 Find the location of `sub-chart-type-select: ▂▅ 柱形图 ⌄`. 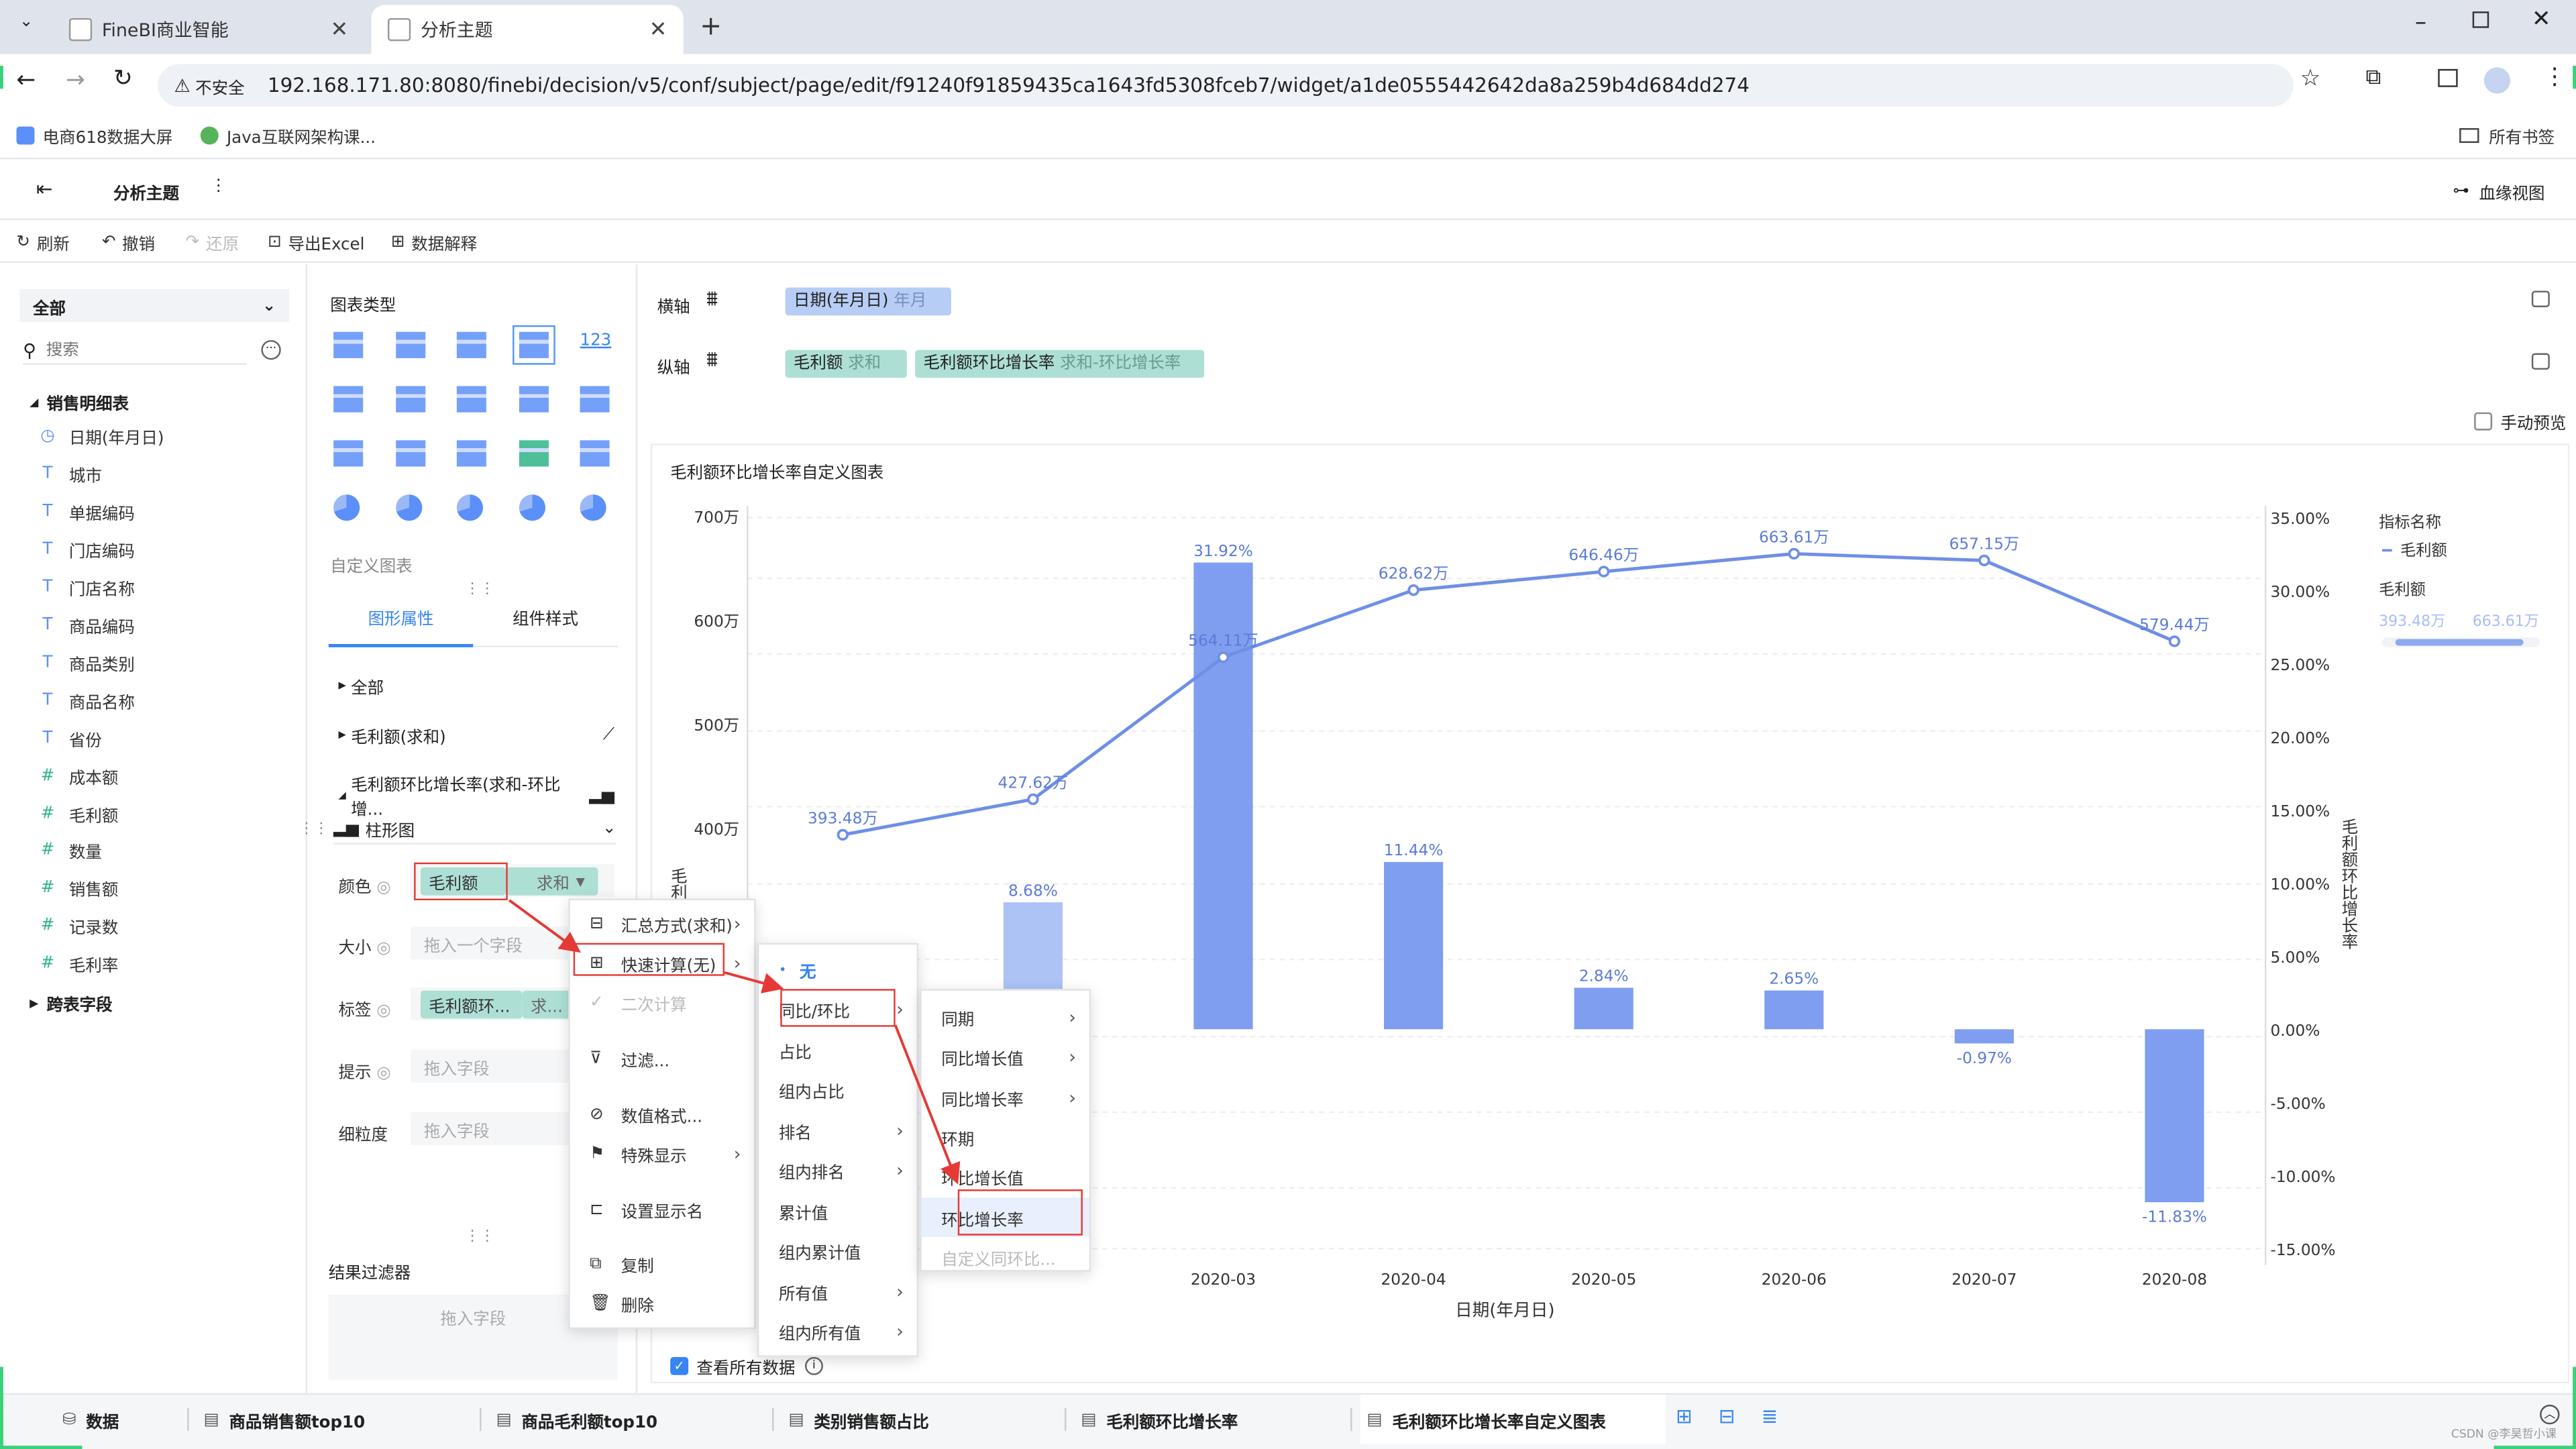

sub-chart-type-select: ▂▅ 柱形图 ⌄ is located at coordinates (474, 830).